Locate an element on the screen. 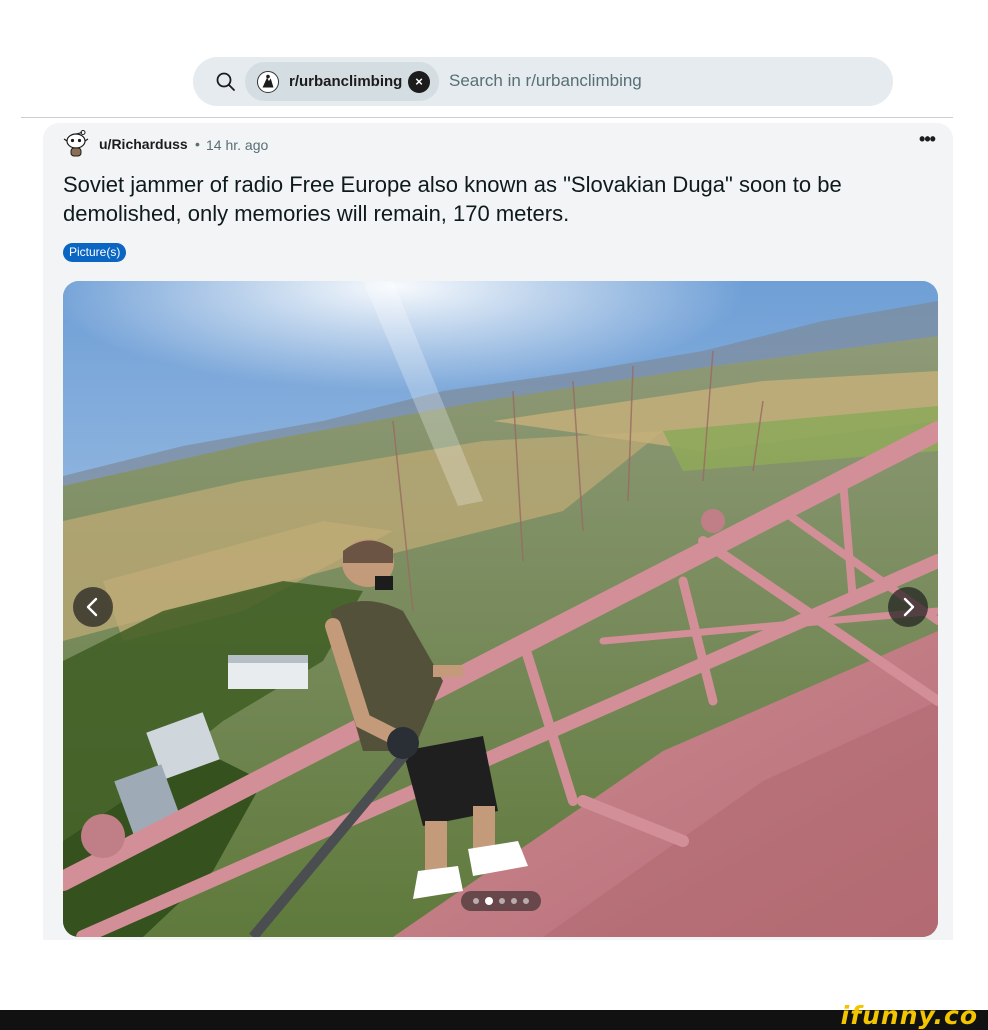 Image resolution: width=988 pixels, height=1030 pixels. gallery-previous-button is located at coordinates (93, 607).